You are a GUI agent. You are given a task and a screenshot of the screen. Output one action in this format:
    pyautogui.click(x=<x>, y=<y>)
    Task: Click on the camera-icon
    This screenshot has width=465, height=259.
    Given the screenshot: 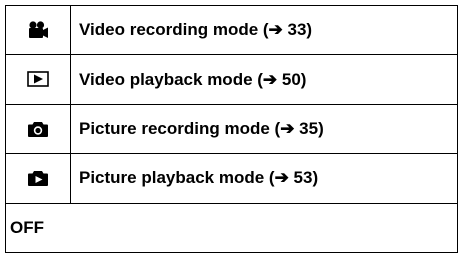 What is the action you would take?
    pyautogui.click(x=38, y=129)
    